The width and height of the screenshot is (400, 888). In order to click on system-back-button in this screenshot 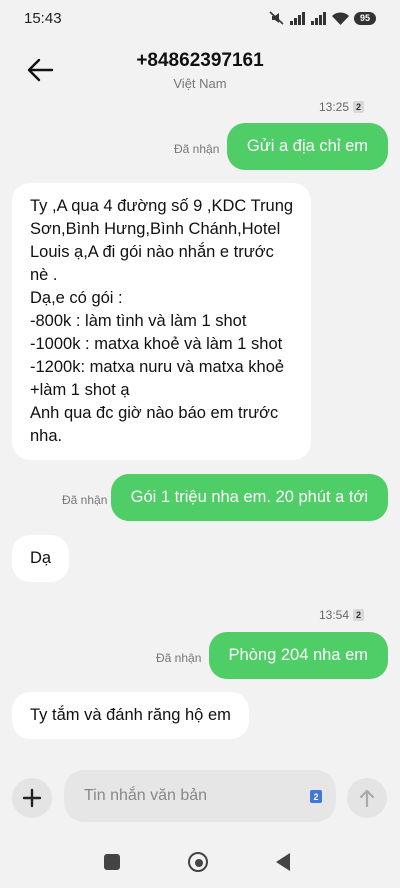, I will do `click(283, 862)`.